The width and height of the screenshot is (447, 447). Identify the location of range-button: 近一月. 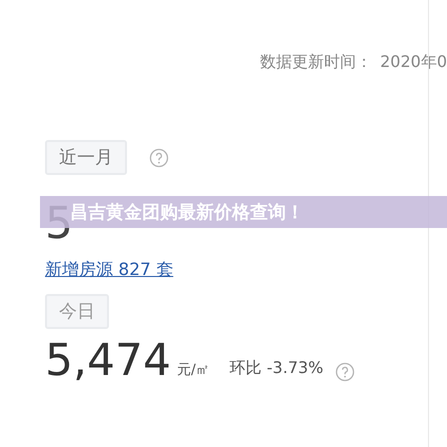
(86, 157).